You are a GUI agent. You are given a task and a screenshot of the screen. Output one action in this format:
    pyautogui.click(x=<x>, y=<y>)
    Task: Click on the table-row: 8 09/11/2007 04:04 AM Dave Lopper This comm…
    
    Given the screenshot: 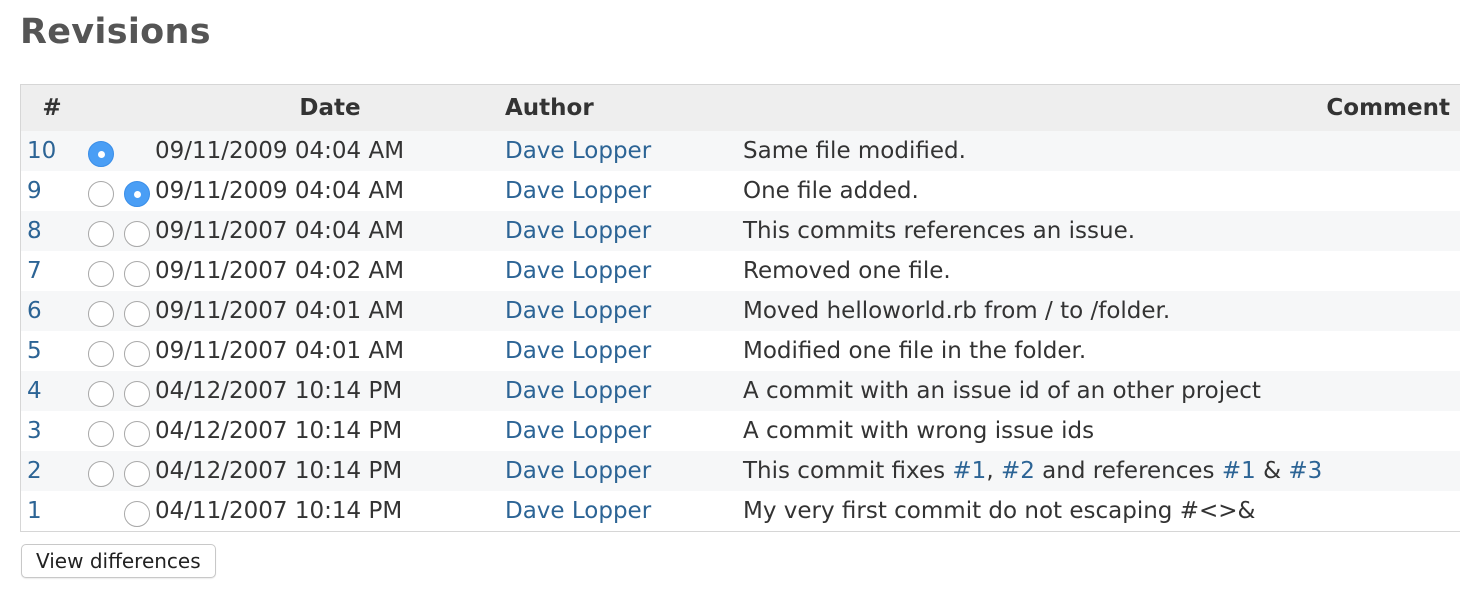 What is the action you would take?
    pyautogui.click(x=740, y=231)
    